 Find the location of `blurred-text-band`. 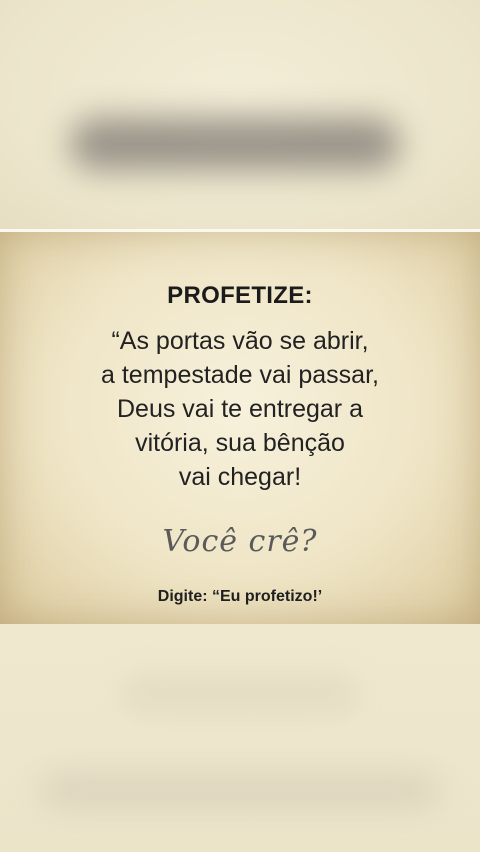

blurred-text-band is located at coordinates (235, 144).